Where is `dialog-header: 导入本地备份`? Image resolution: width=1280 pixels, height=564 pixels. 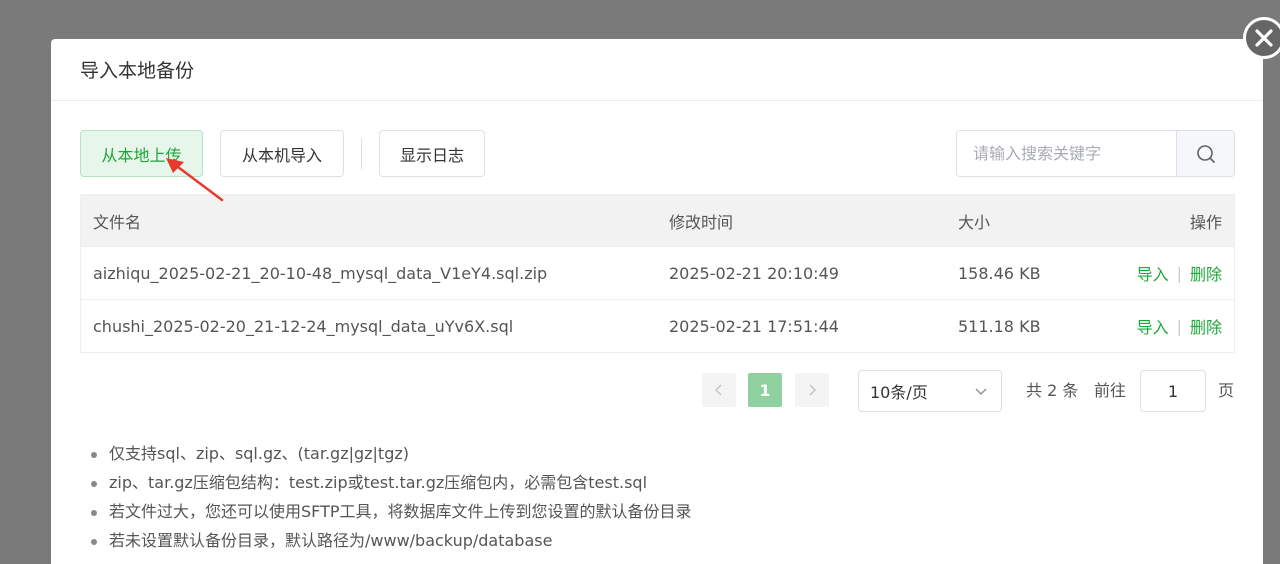 dialog-header: 导入本地备份 is located at coordinates (657, 70).